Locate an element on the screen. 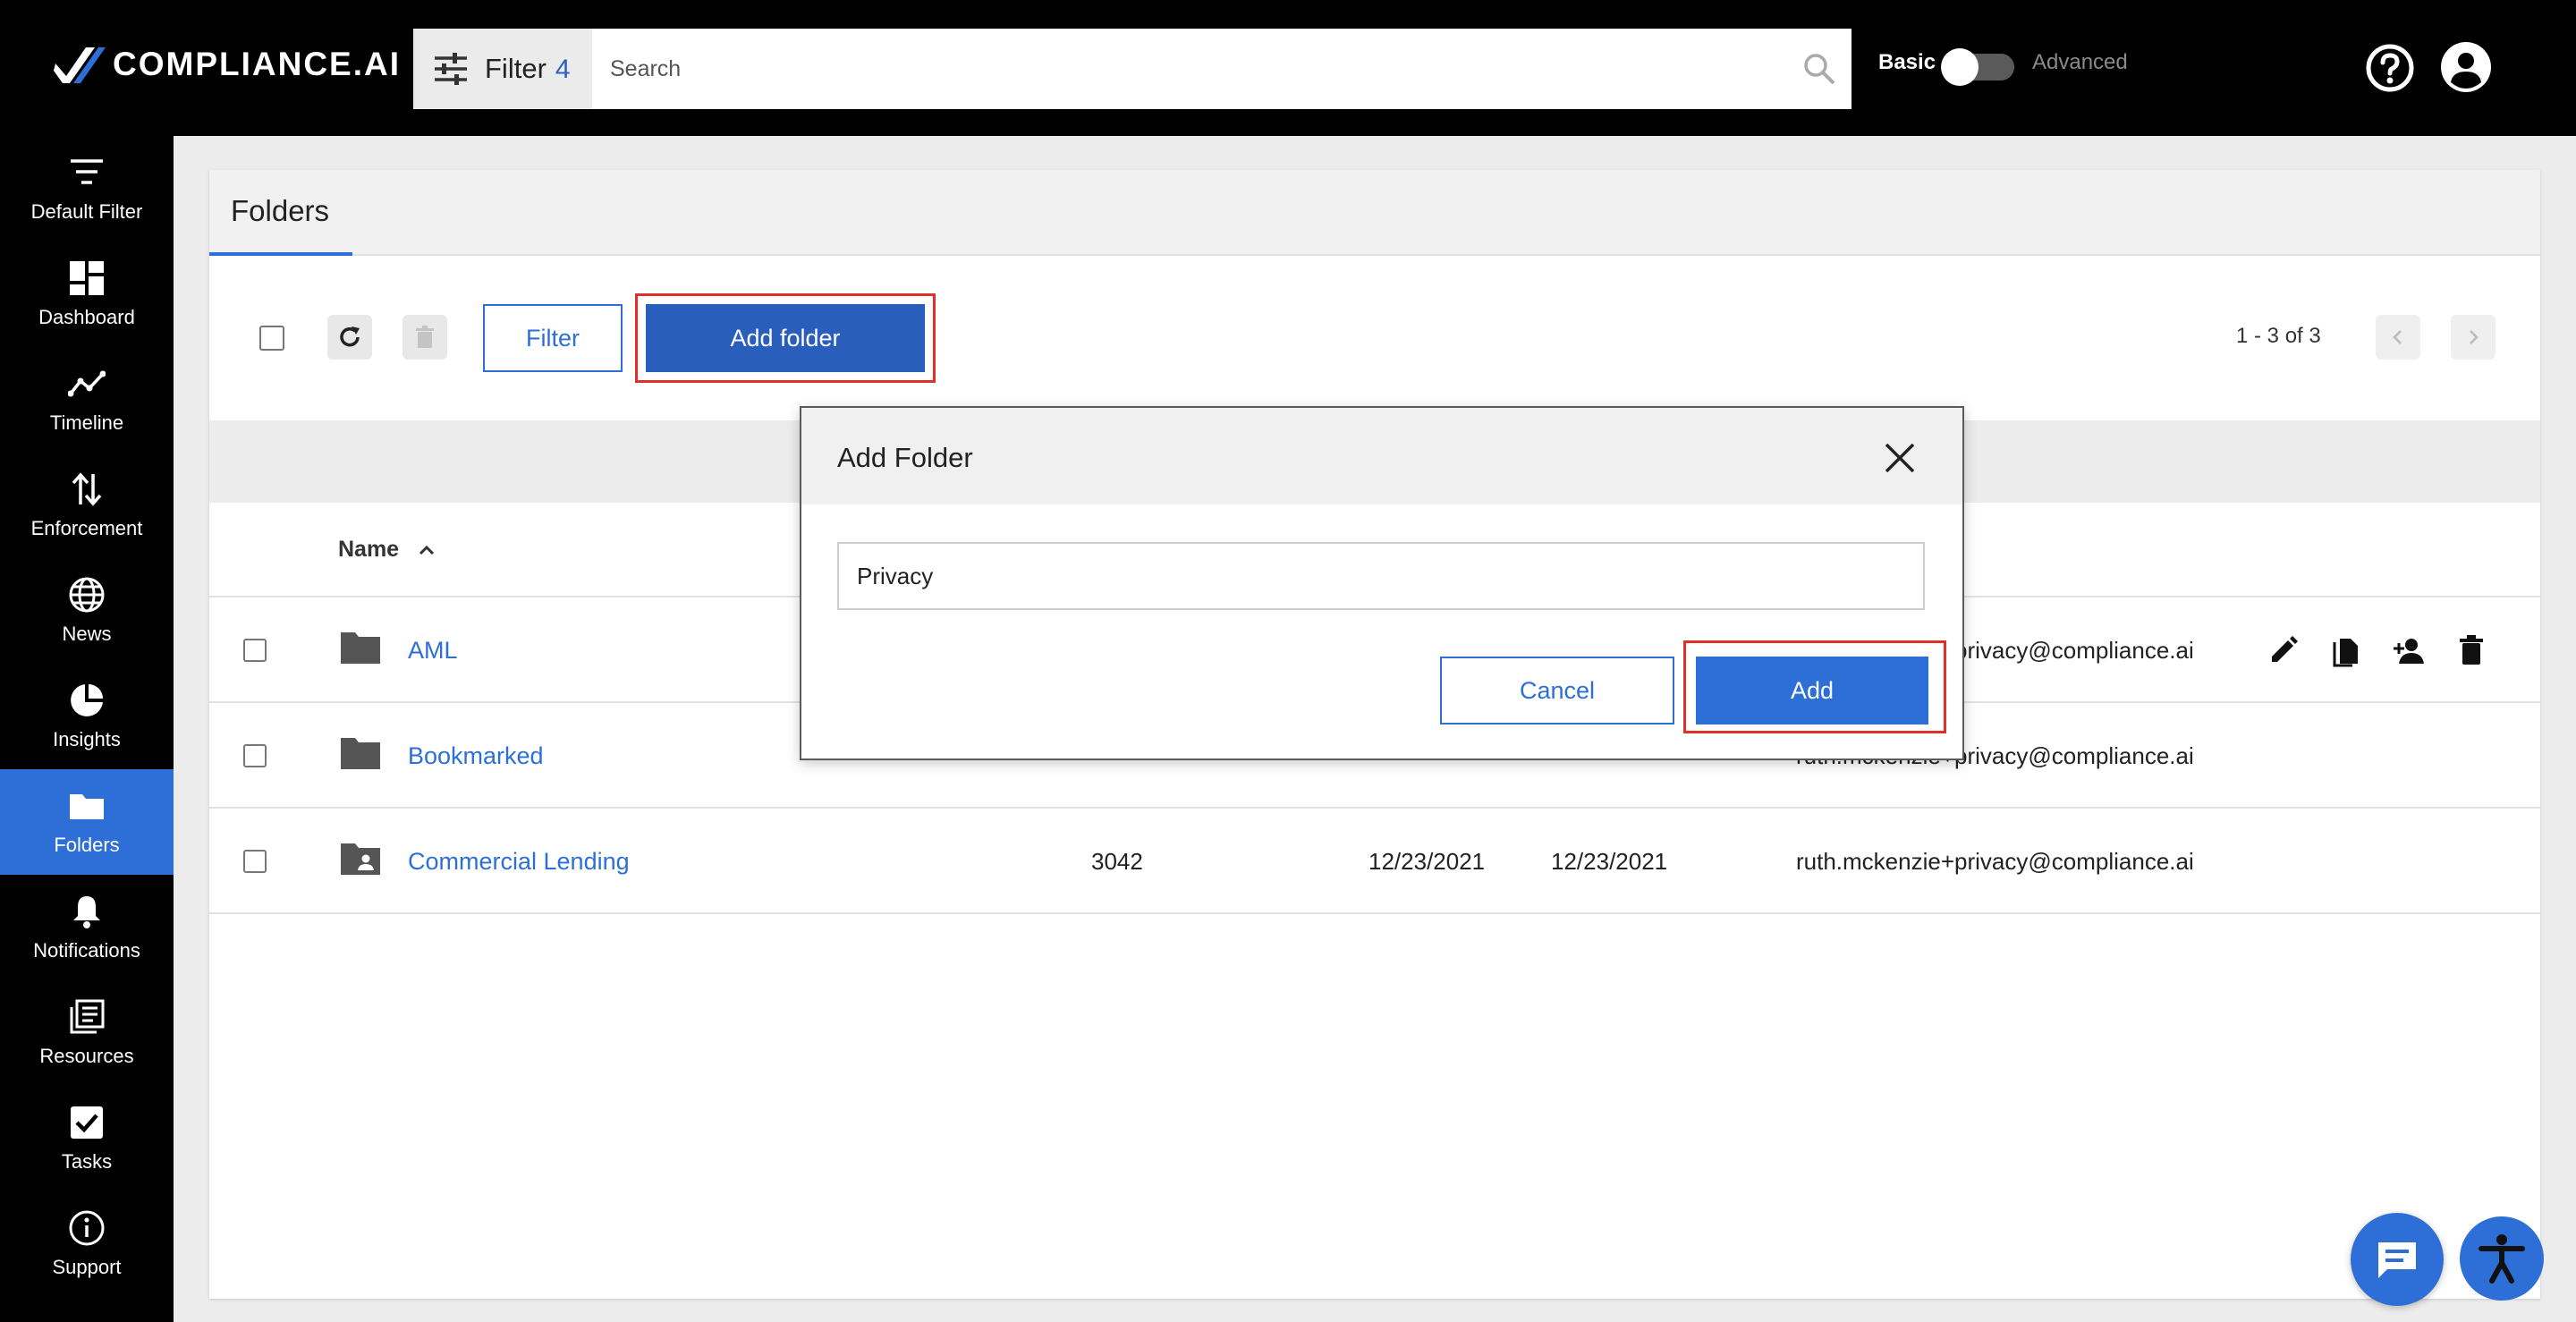  sort-asc-icon is located at coordinates (427, 550).